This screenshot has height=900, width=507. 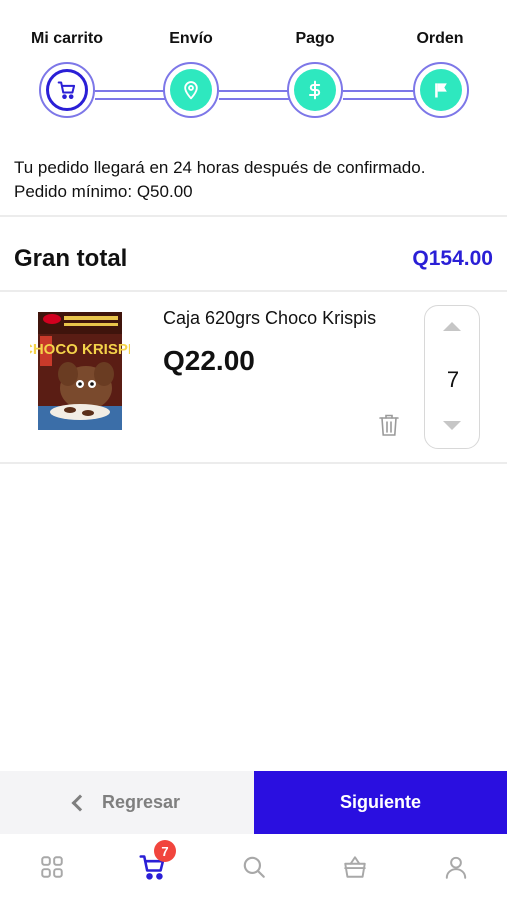 I want to click on cart-icon, so click(x=66, y=90).